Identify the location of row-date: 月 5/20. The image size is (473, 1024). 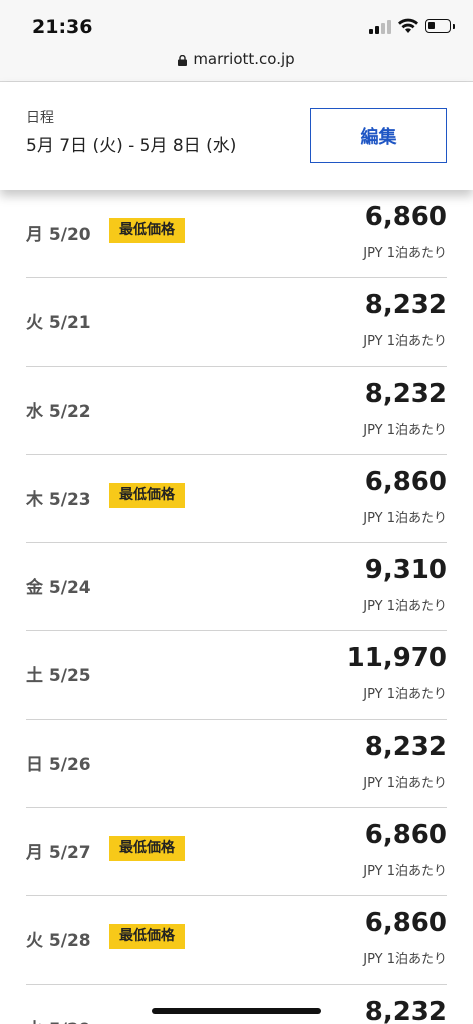
(58, 235).